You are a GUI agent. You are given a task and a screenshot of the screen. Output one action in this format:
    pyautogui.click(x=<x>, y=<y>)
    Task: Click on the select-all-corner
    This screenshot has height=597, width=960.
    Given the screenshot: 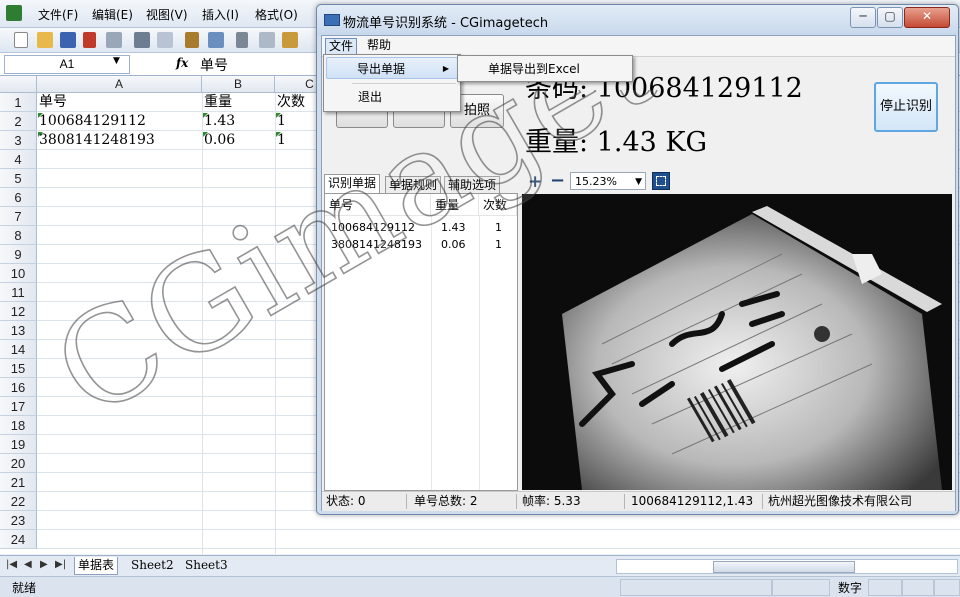 What is the action you would take?
    pyautogui.click(x=18, y=84)
    